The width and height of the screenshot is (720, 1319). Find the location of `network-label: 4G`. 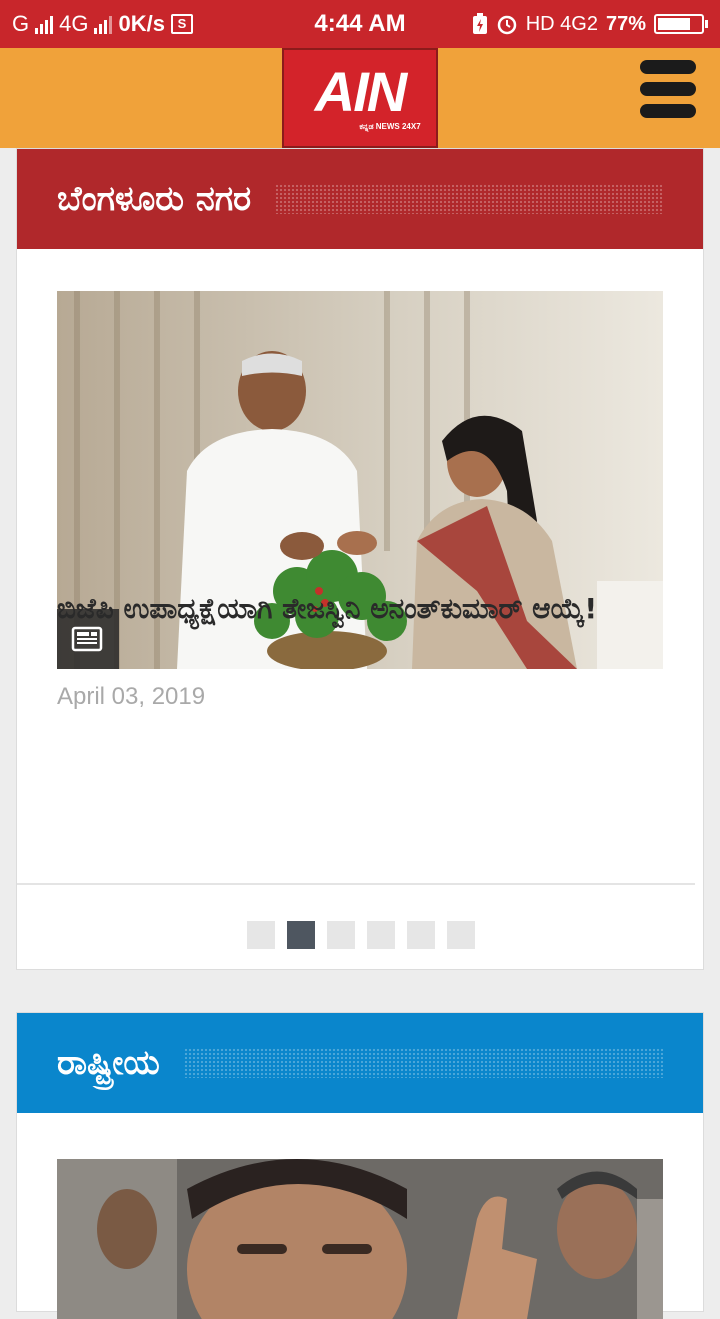

network-label: 4G is located at coordinates (74, 23).